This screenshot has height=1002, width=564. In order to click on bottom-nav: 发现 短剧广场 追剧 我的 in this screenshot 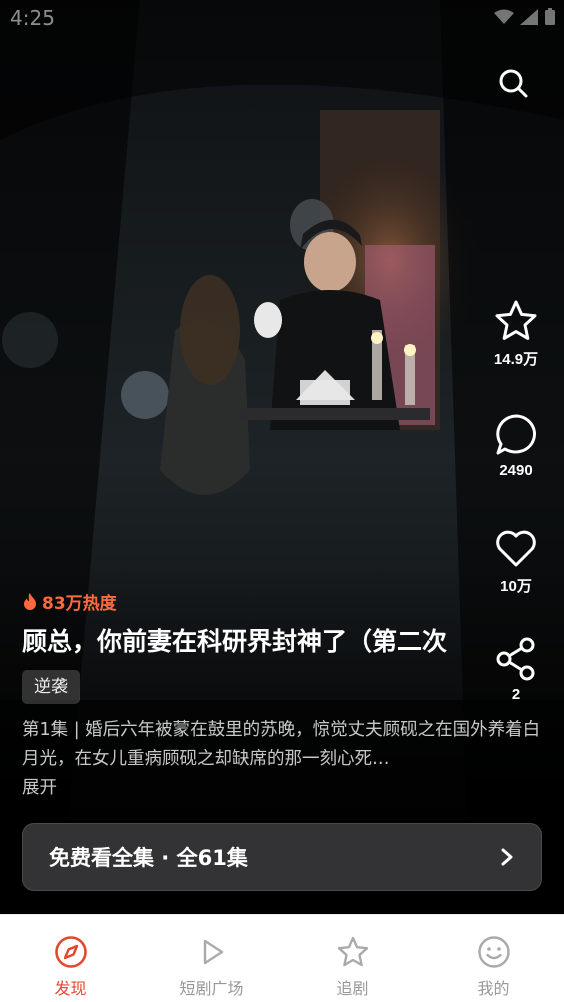, I will do `click(282, 958)`.